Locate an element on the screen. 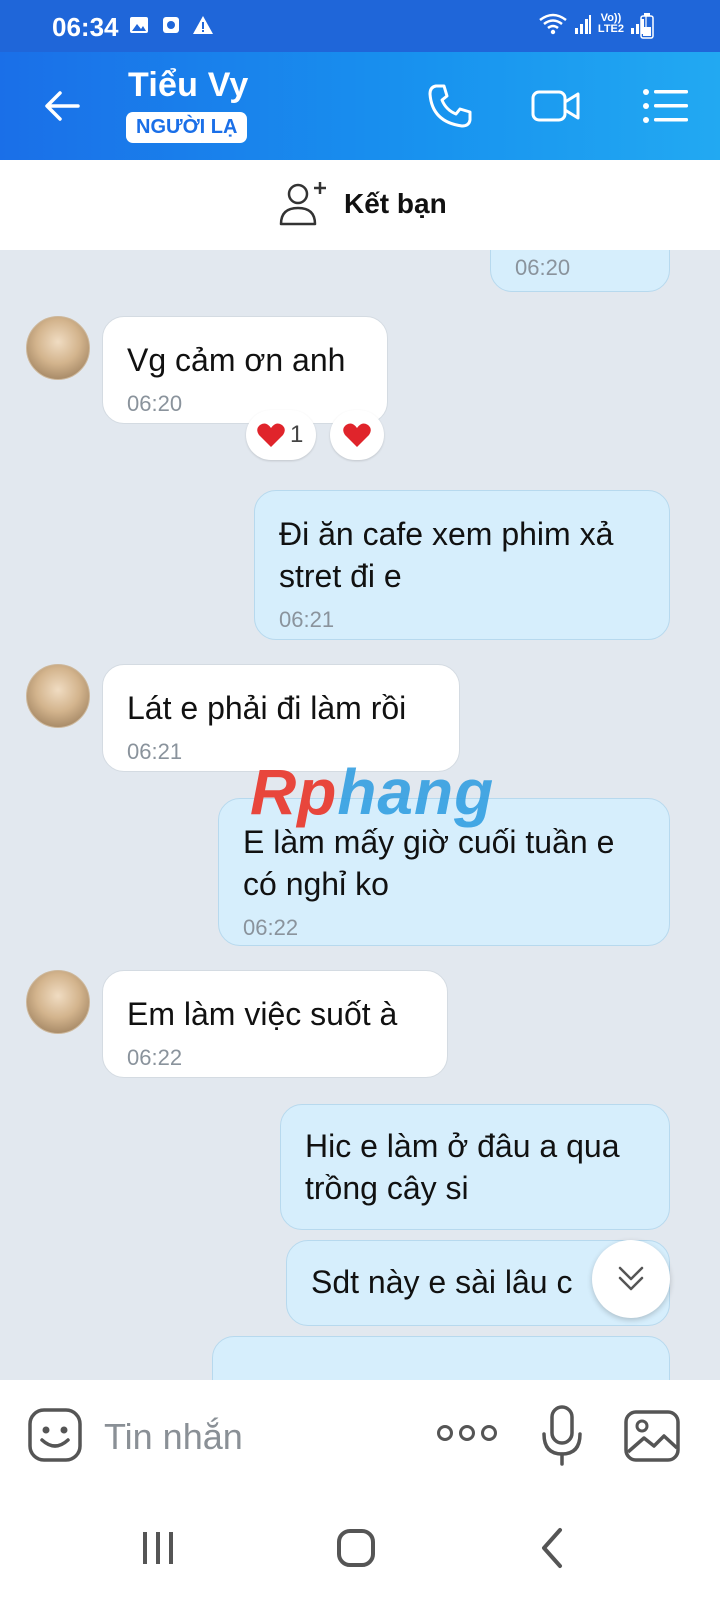 The width and height of the screenshot is (720, 1600). reaction-badge: 1 is located at coordinates (281, 435).